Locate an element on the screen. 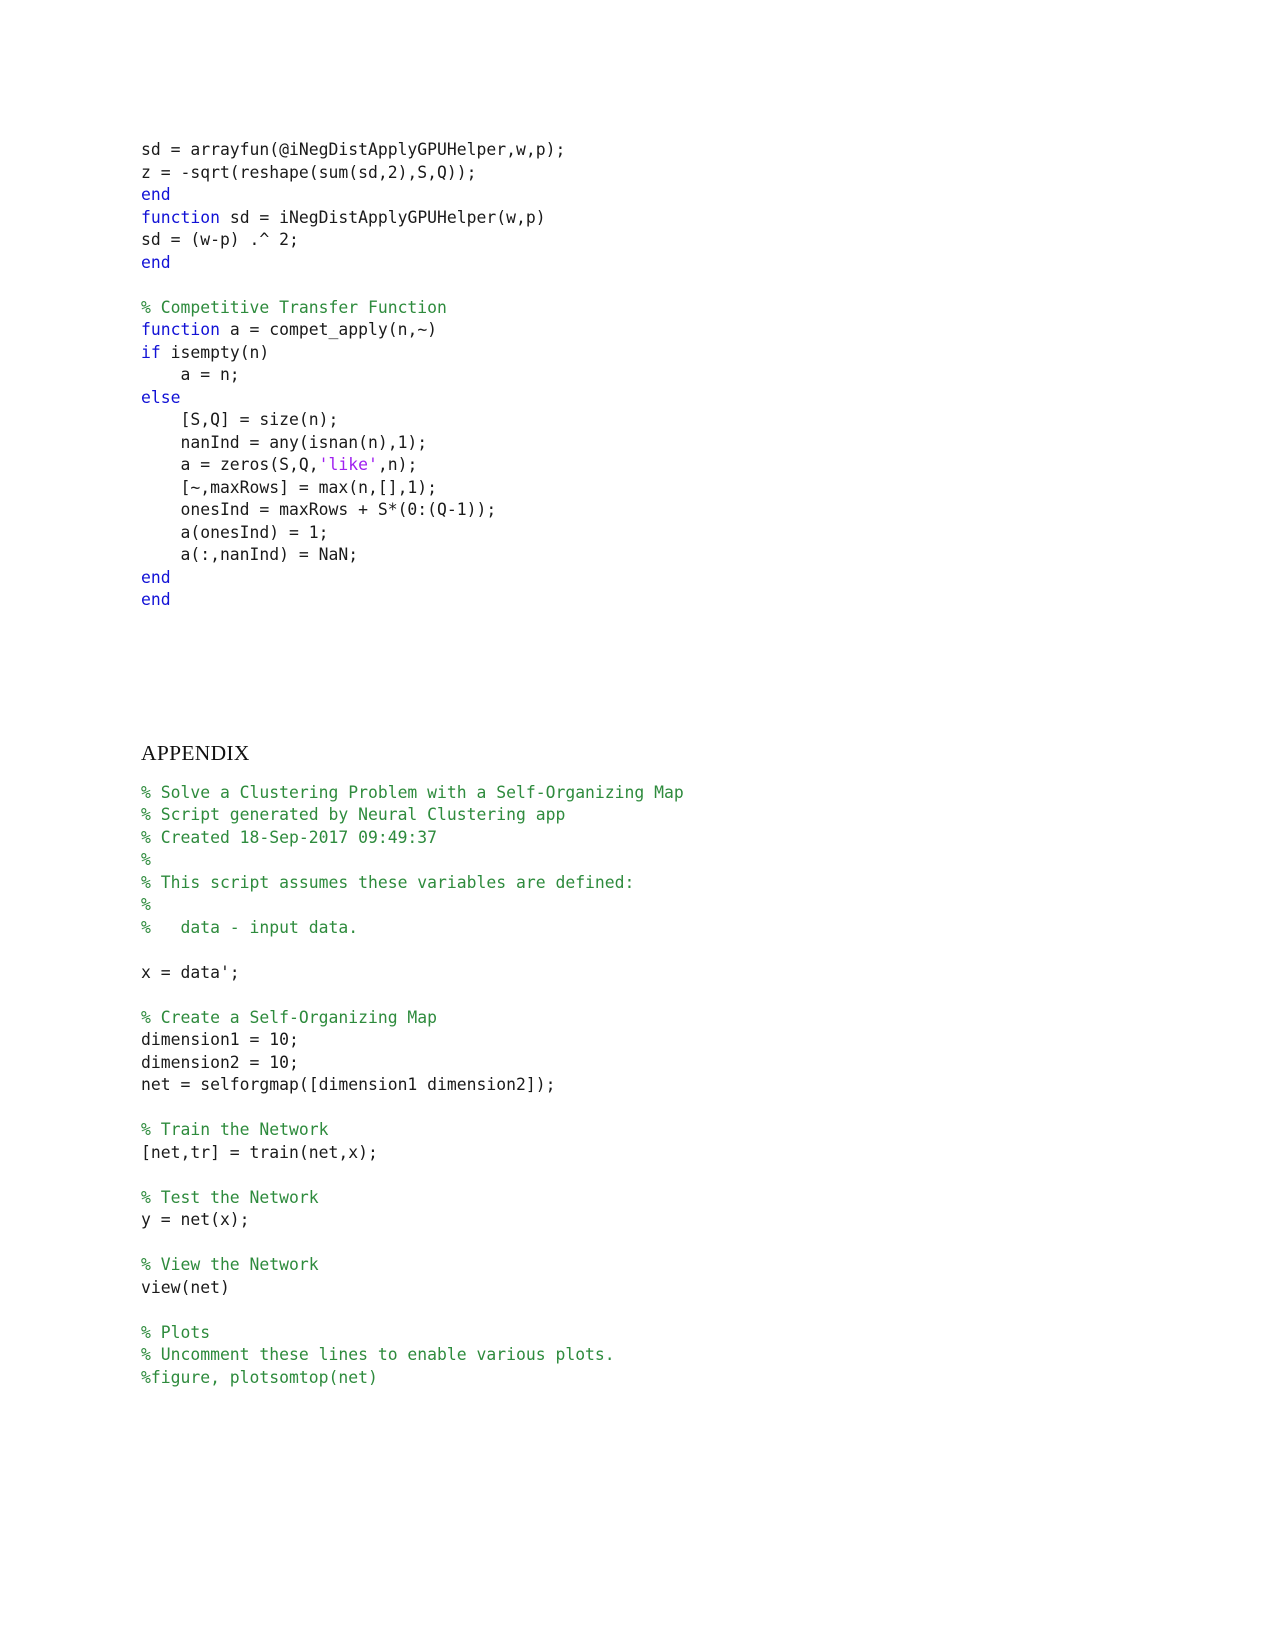 This screenshot has height=1651, width=1275. code-line: sd = (w-p) .^ 2; is located at coordinates (641, 240).